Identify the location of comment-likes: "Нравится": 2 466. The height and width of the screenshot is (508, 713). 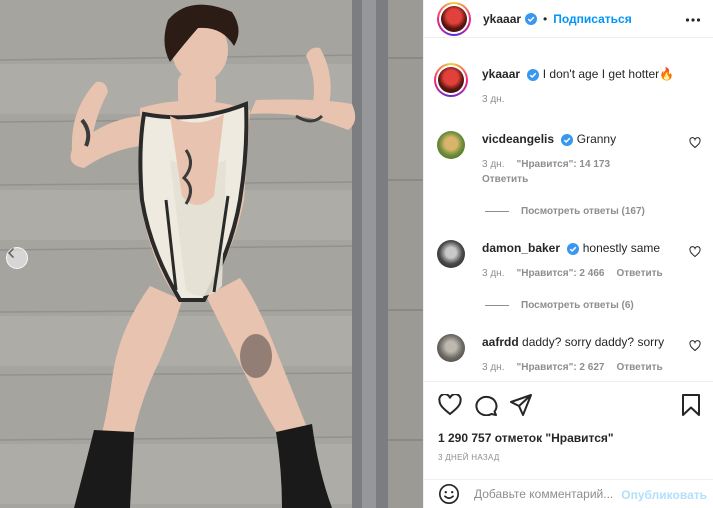
(560, 273).